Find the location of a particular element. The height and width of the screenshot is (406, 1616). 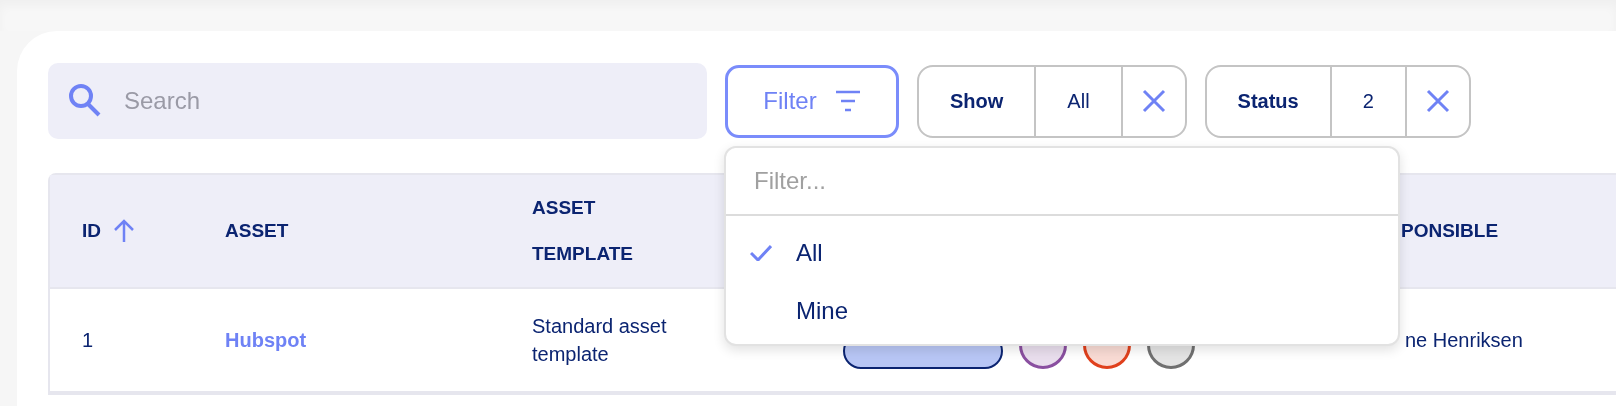

column-header: PONSIBLE is located at coordinates (1476, 231).